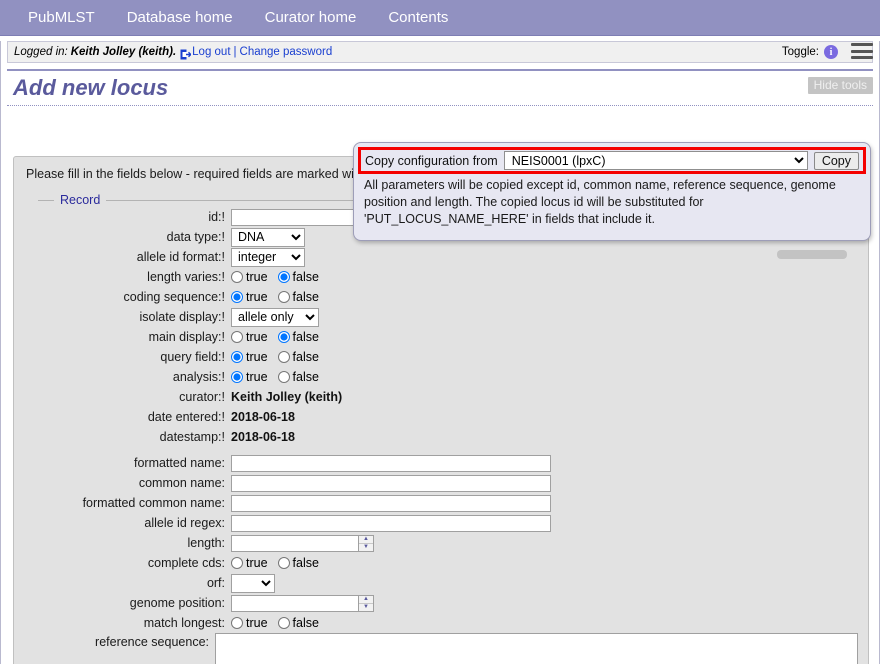  I want to click on label-formatted-name: formatted name:, so click(179, 463).